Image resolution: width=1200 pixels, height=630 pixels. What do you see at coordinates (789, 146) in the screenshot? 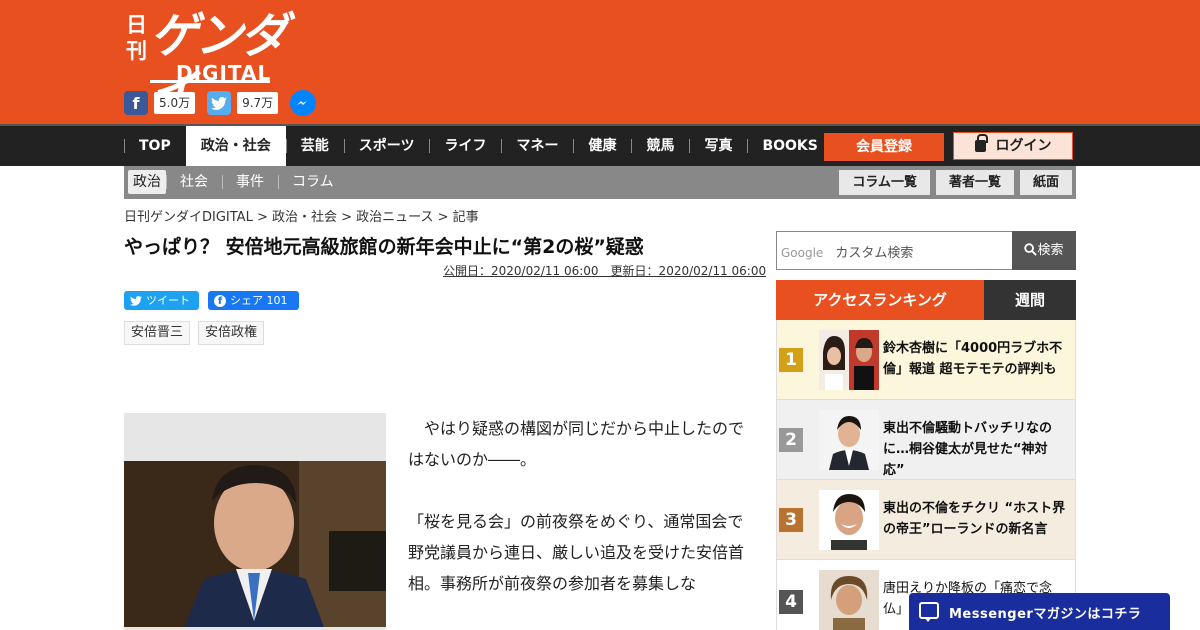
I see `nav-item-books: BOOKS` at bounding box center [789, 146].